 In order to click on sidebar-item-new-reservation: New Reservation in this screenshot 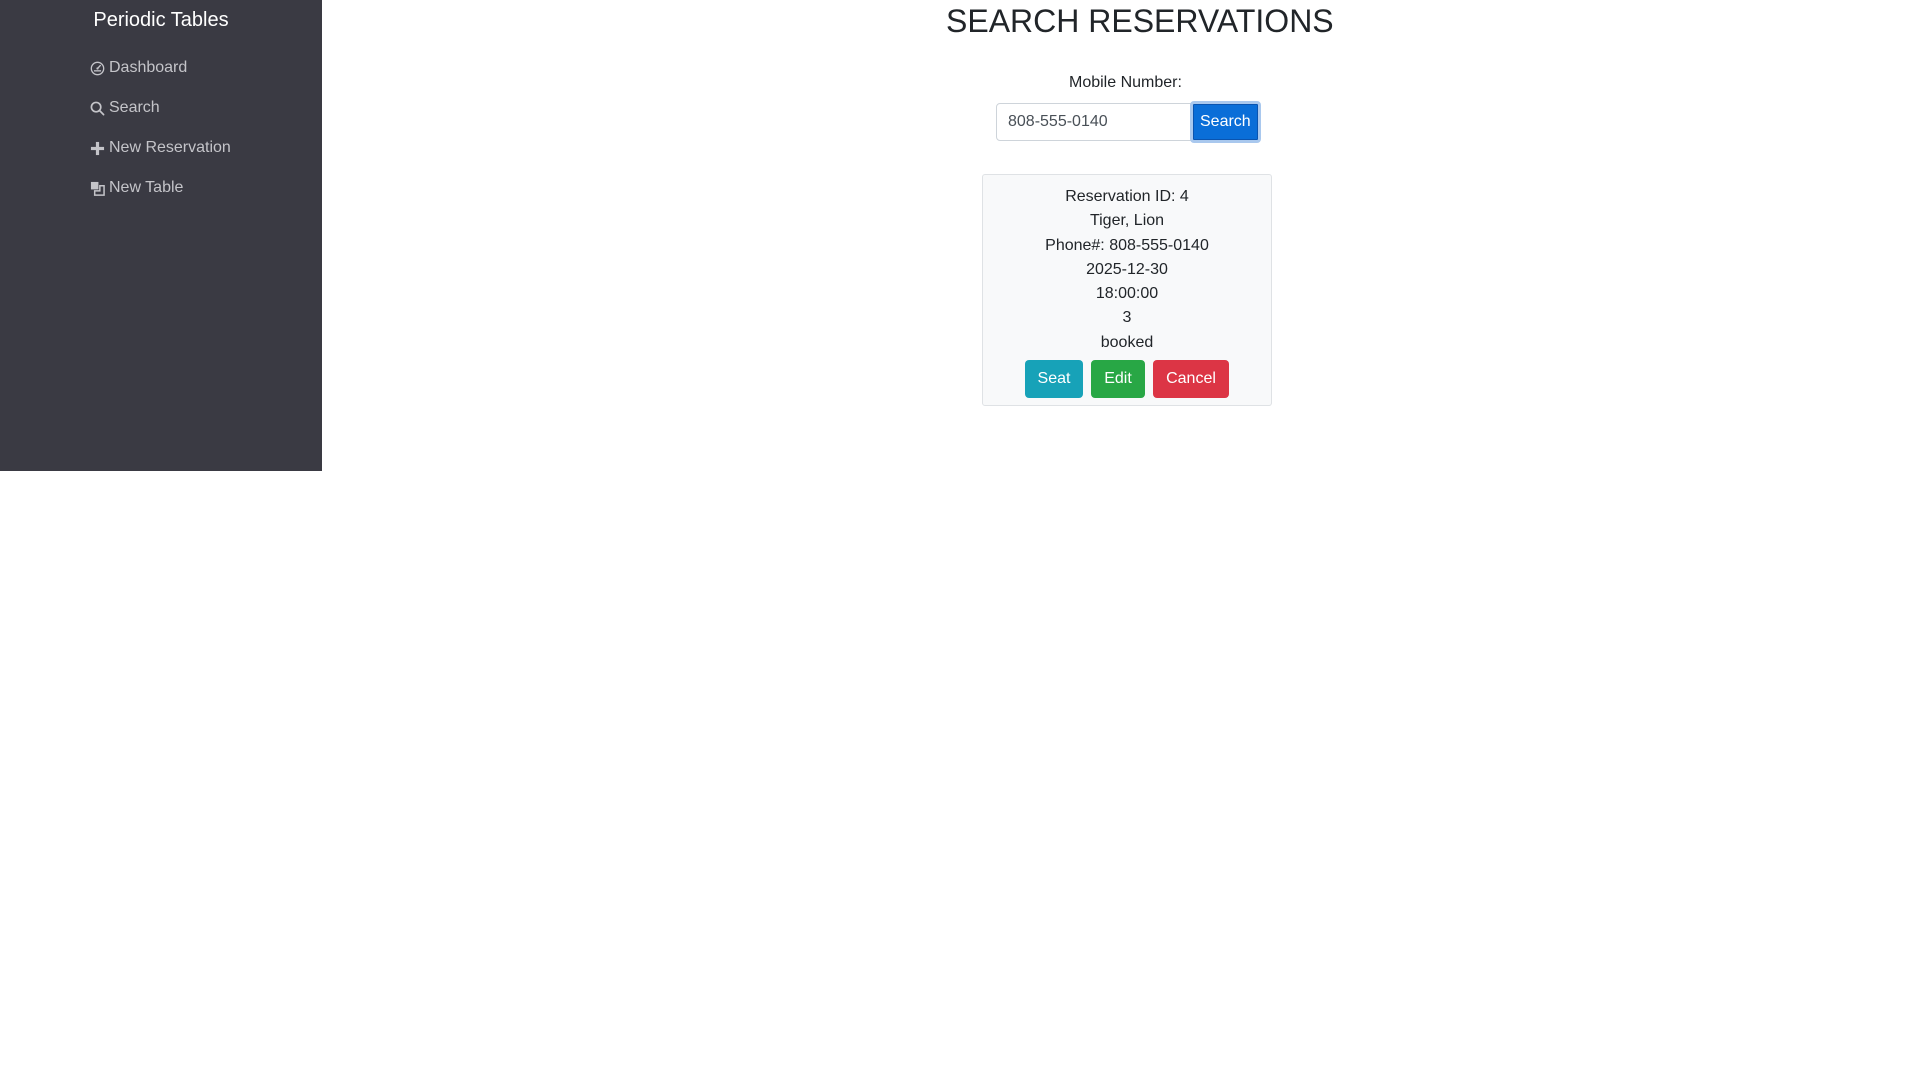, I will do `click(160, 148)`.